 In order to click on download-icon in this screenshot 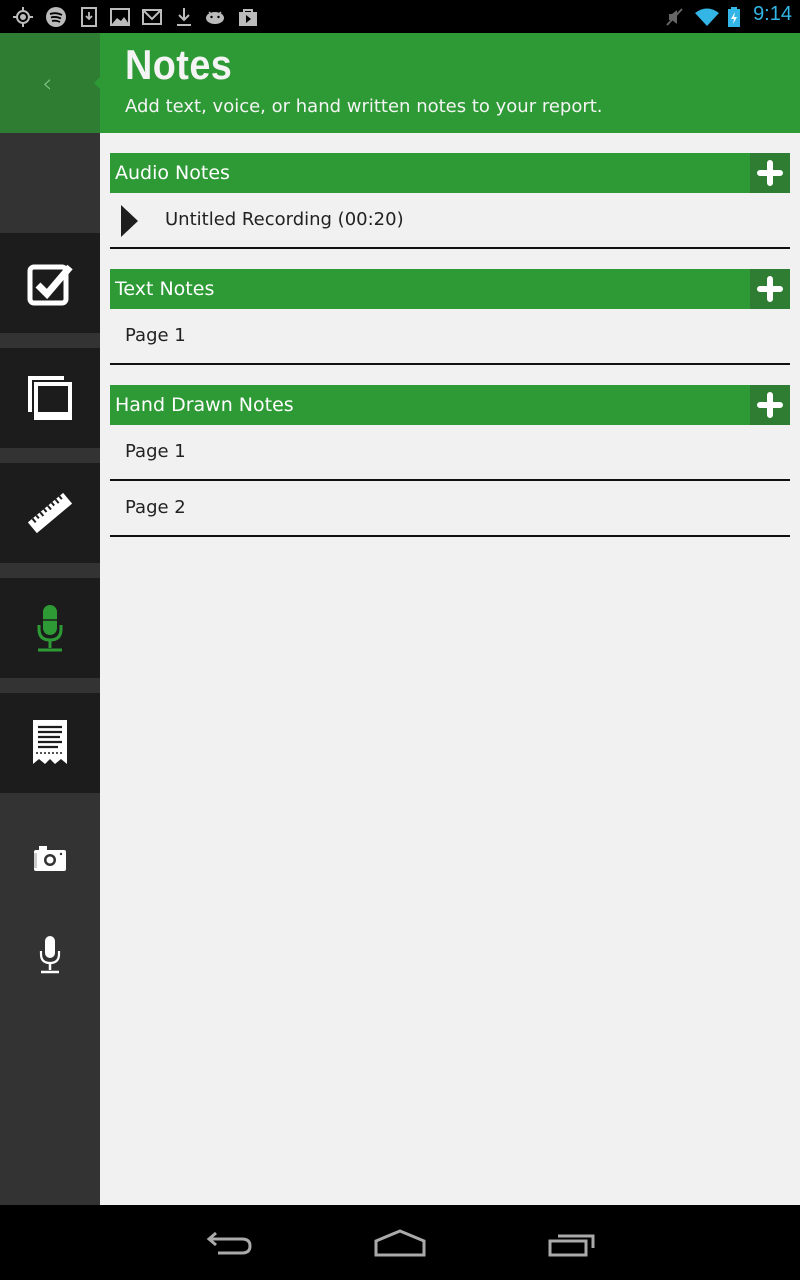, I will do `click(184, 17)`.